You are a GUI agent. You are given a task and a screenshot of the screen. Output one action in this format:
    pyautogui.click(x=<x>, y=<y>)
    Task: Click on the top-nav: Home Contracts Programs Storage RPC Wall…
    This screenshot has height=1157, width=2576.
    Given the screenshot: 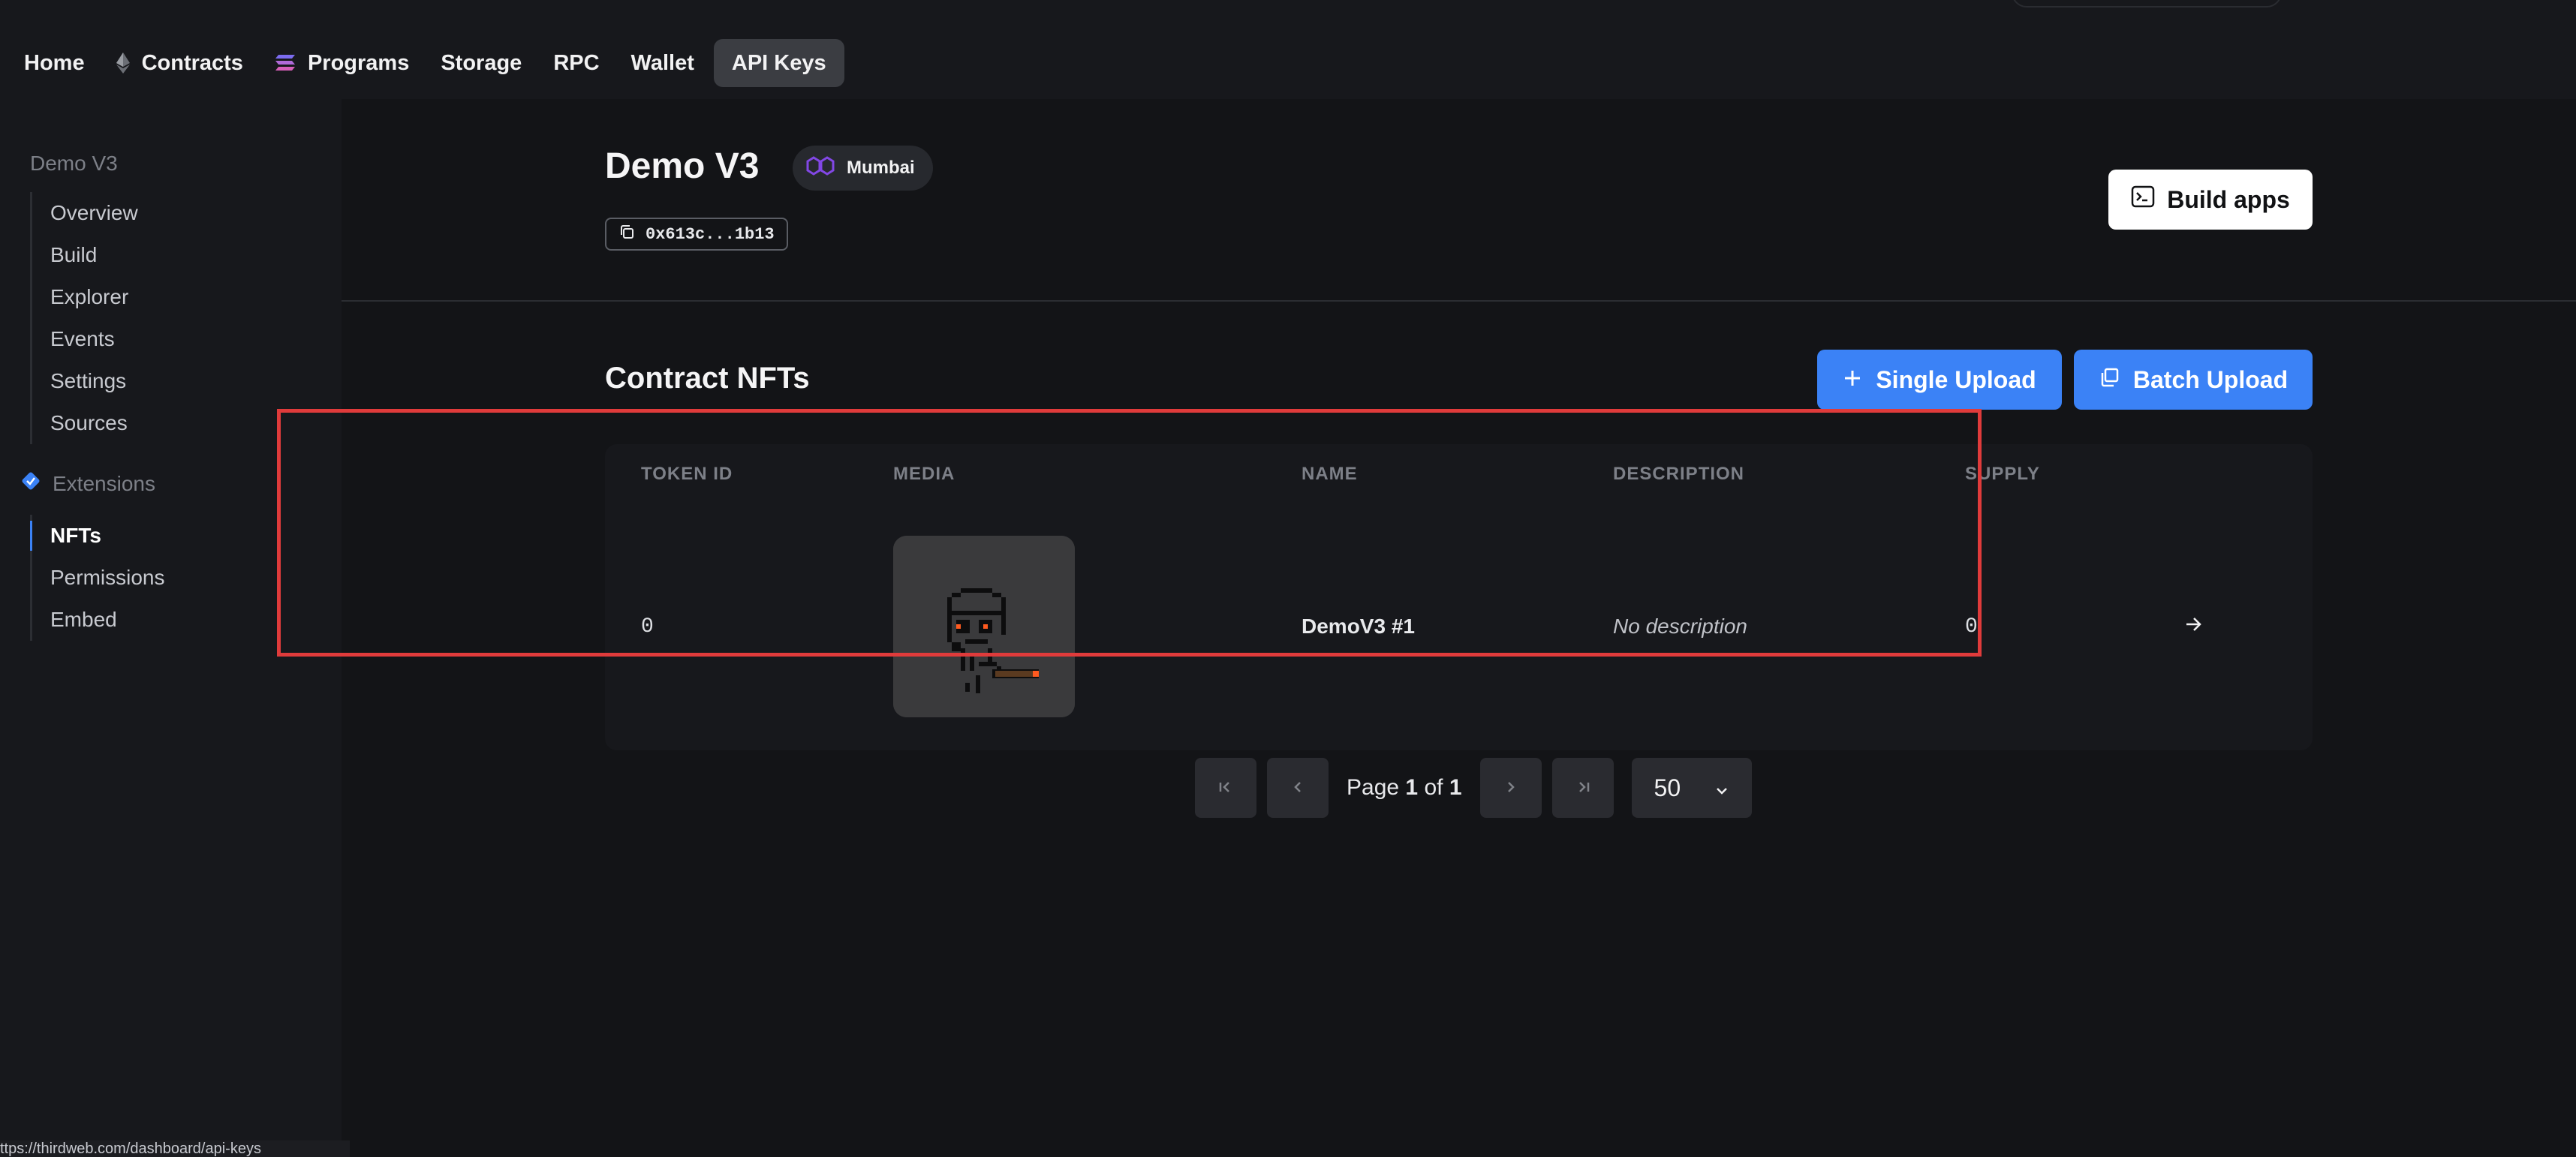 What is the action you would take?
    pyautogui.click(x=1288, y=49)
    